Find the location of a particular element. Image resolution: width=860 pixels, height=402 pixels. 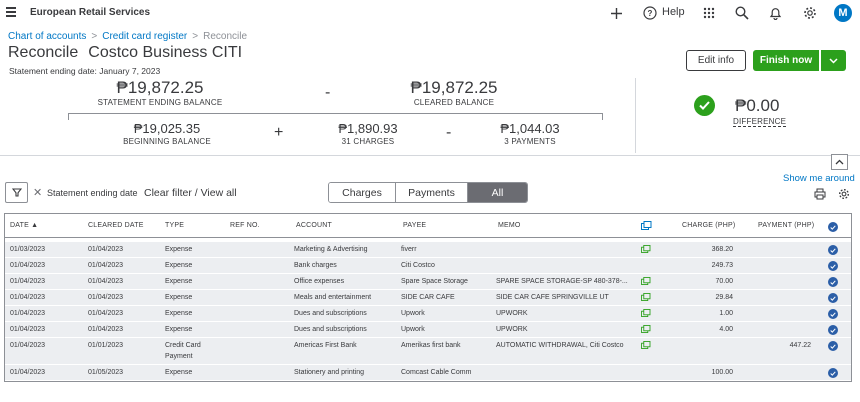

menu-toggle-icon is located at coordinates (12, 12).